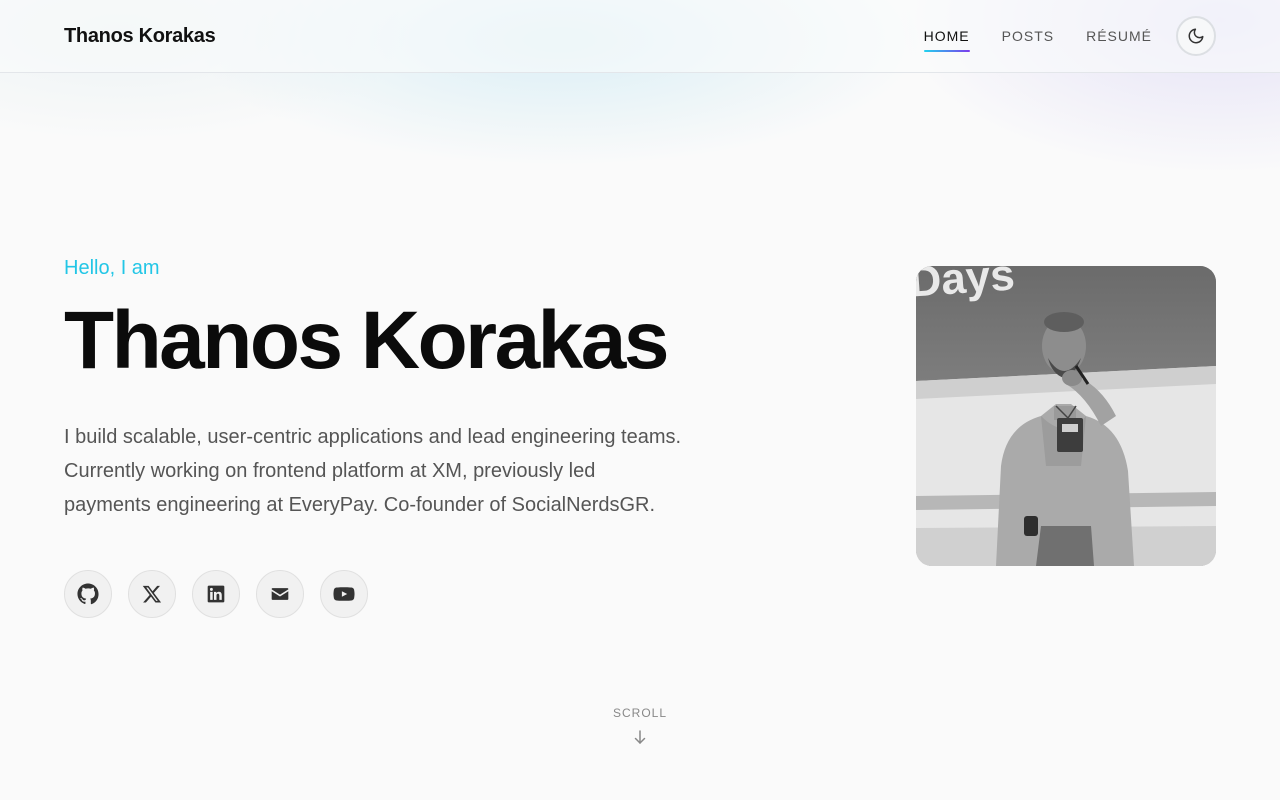  I want to click on social-links, so click(384, 594).